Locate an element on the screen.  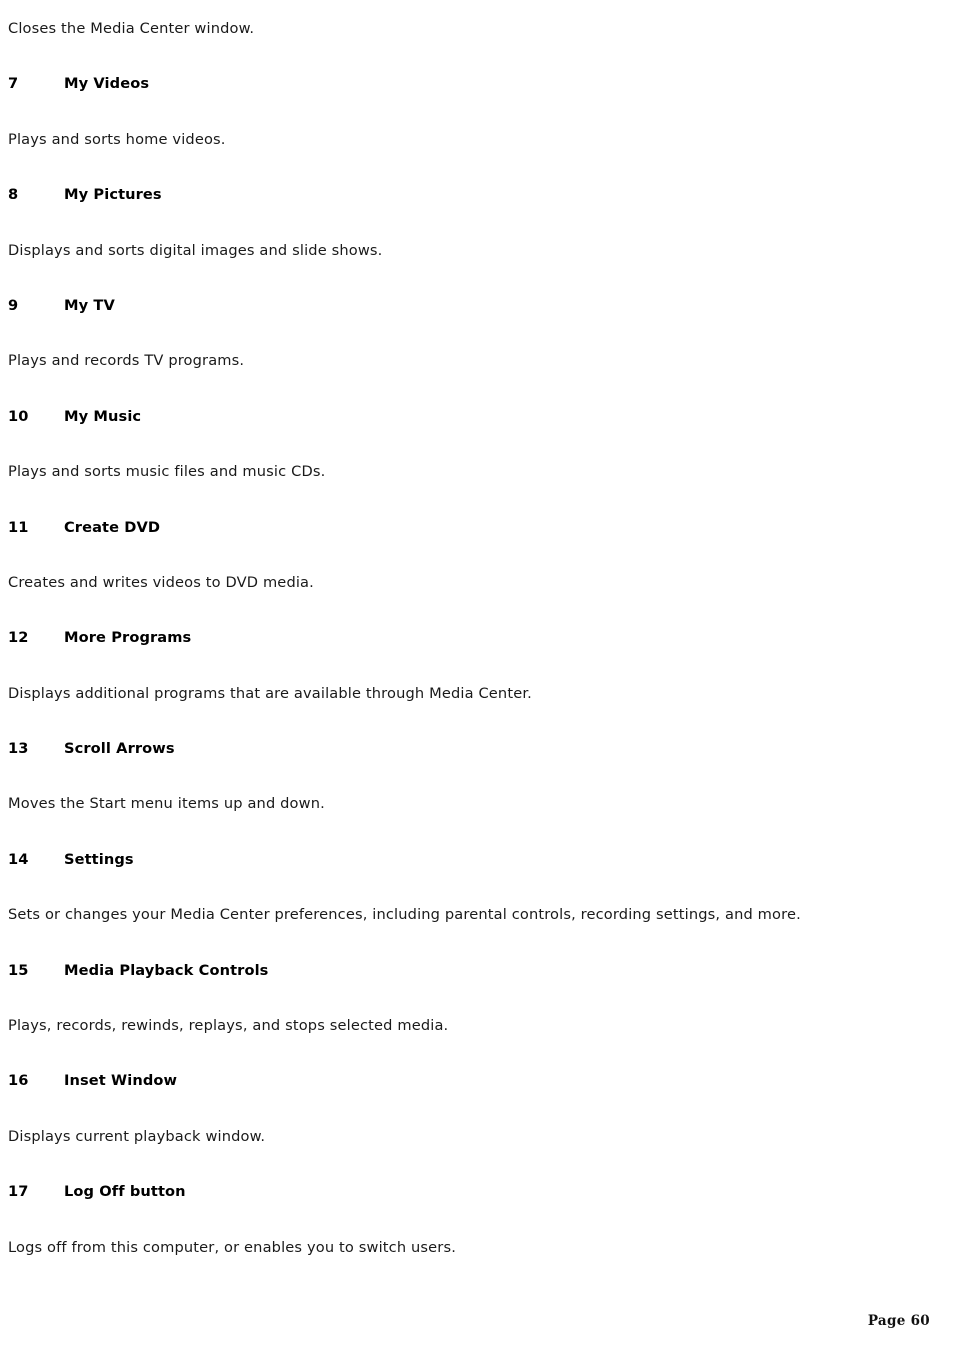
entry-description-11: Creates and writes videos to DVD media. is located at coordinates (161, 582).